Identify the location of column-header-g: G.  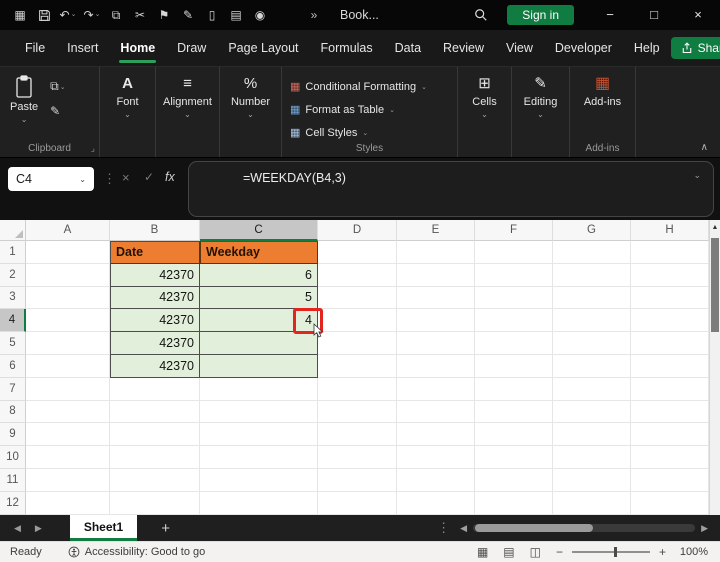
(592, 230).